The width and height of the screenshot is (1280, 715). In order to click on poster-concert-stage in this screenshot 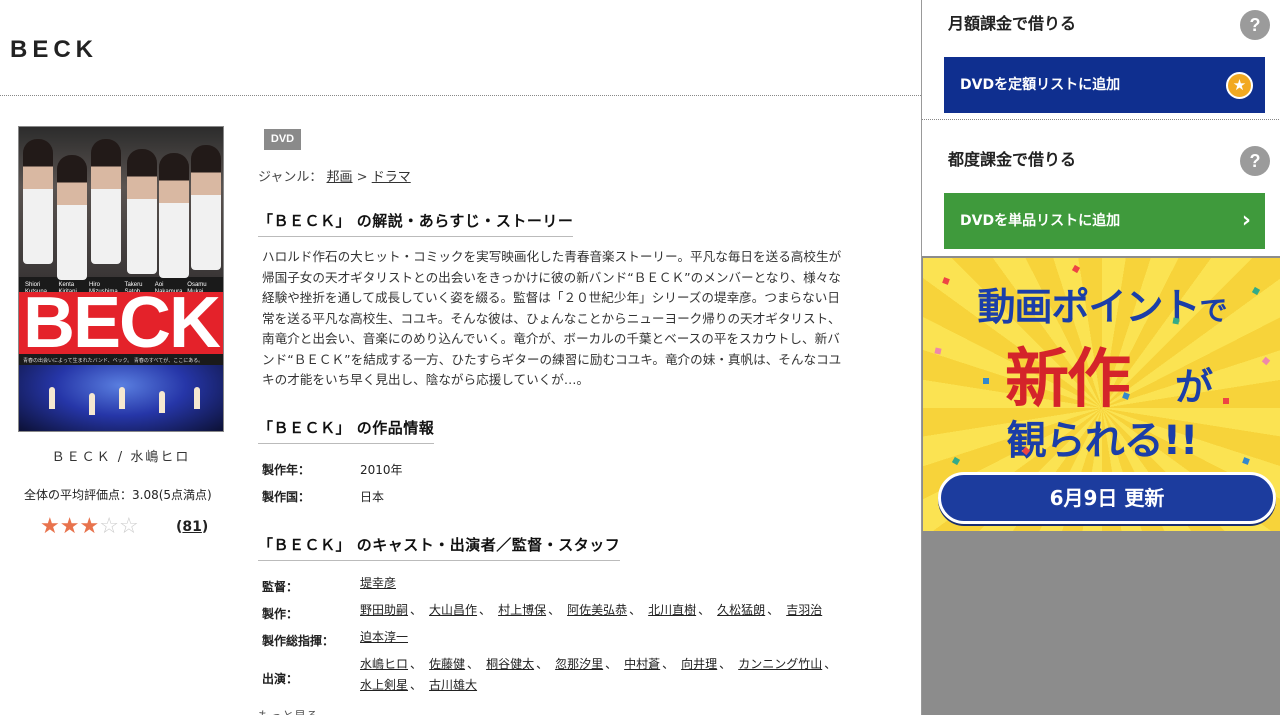, I will do `click(121, 398)`.